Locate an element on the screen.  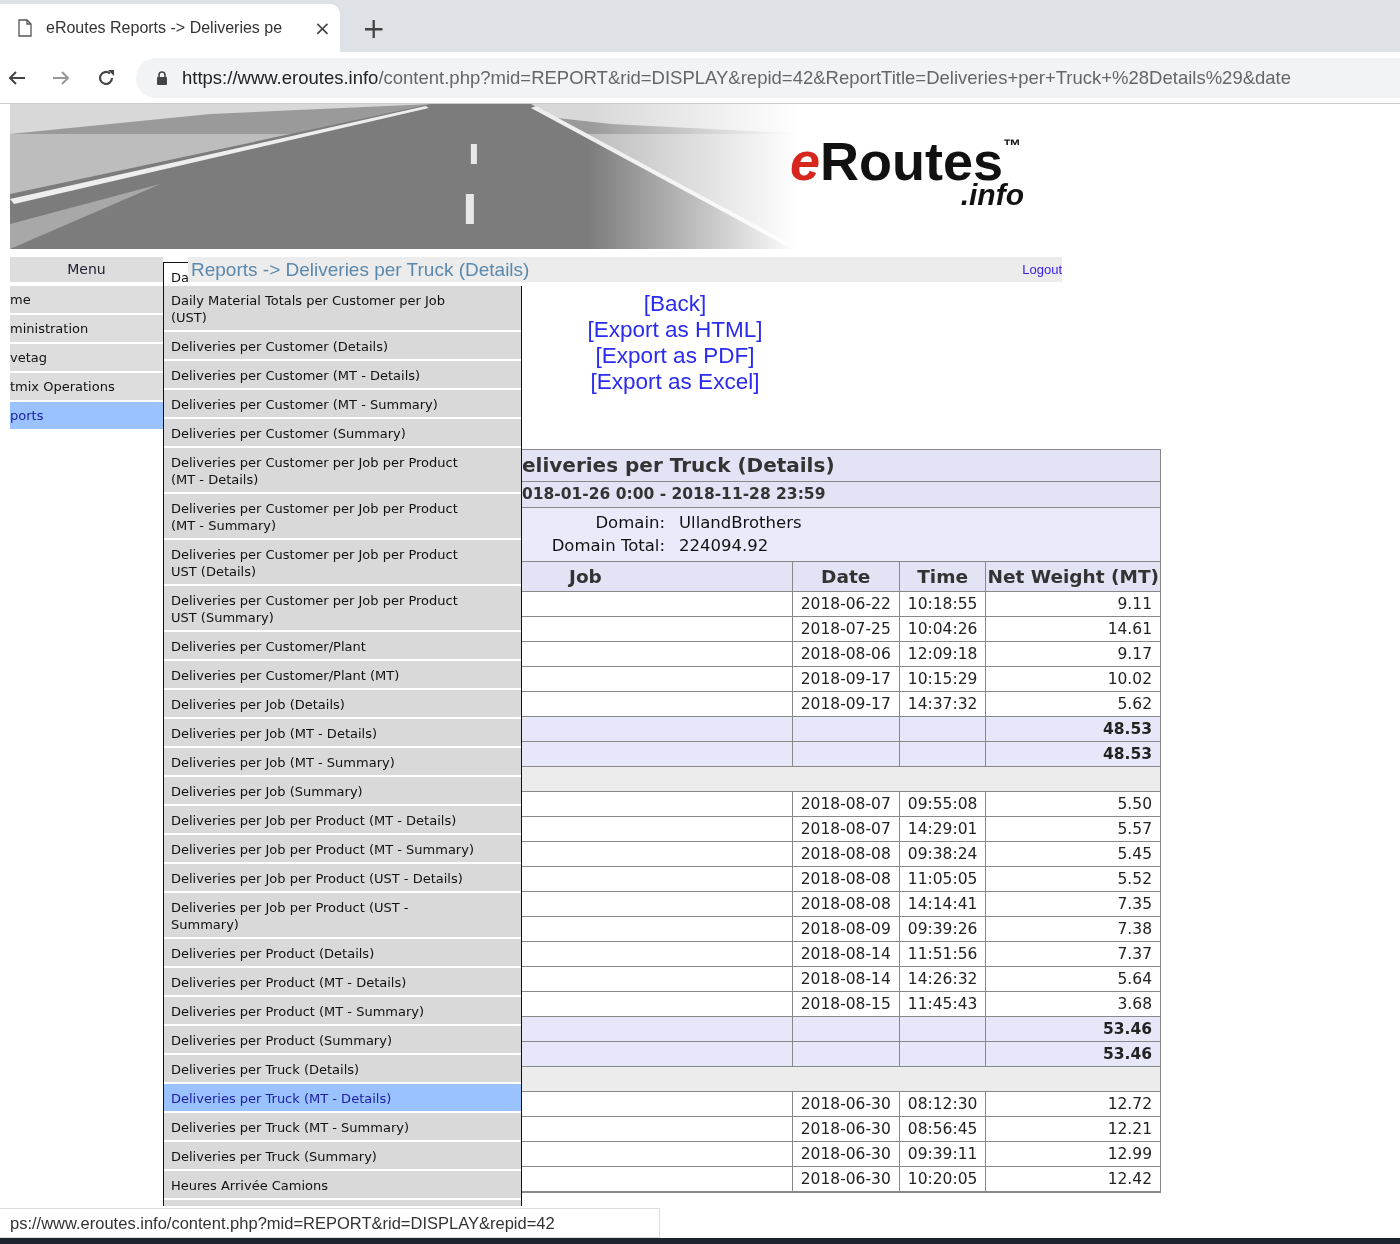
column-header: Job is located at coordinates (657, 576).